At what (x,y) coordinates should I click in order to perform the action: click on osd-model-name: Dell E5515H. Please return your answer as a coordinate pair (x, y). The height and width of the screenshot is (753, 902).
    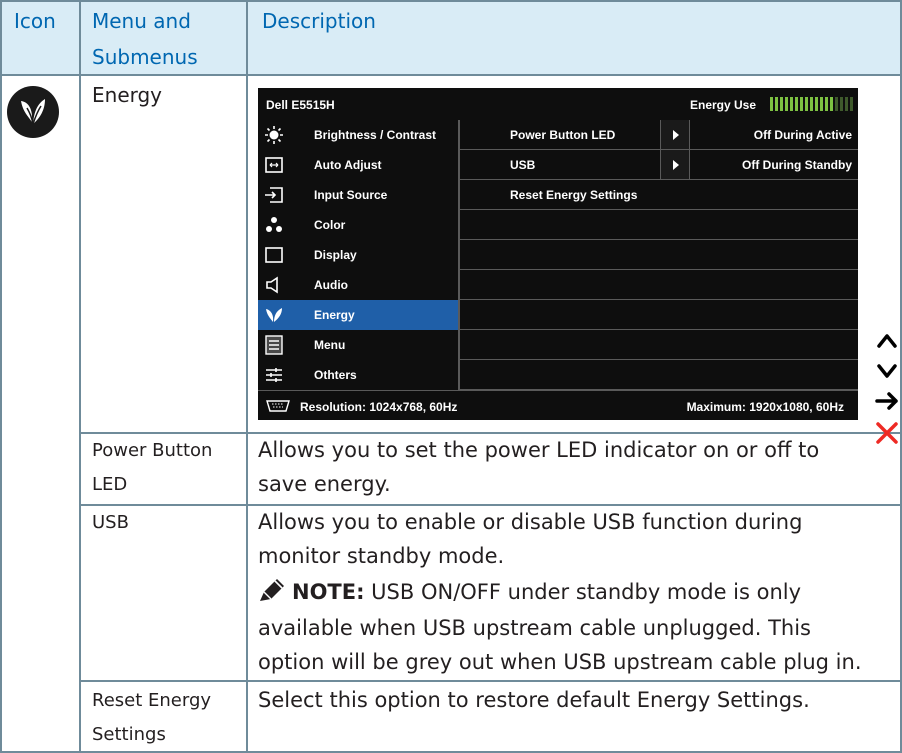
    Looking at the image, I should click on (300, 105).